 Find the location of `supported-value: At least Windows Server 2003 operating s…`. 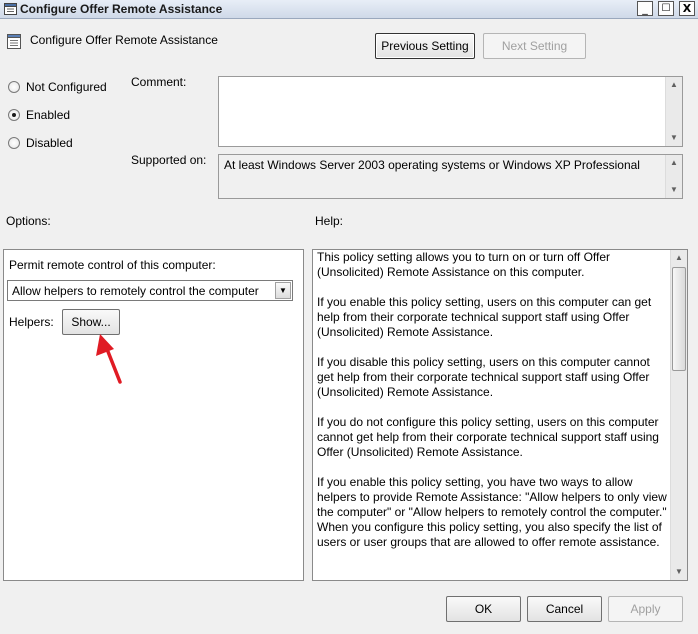

supported-value: At least Windows Server 2003 operating s… is located at coordinates (432, 165).